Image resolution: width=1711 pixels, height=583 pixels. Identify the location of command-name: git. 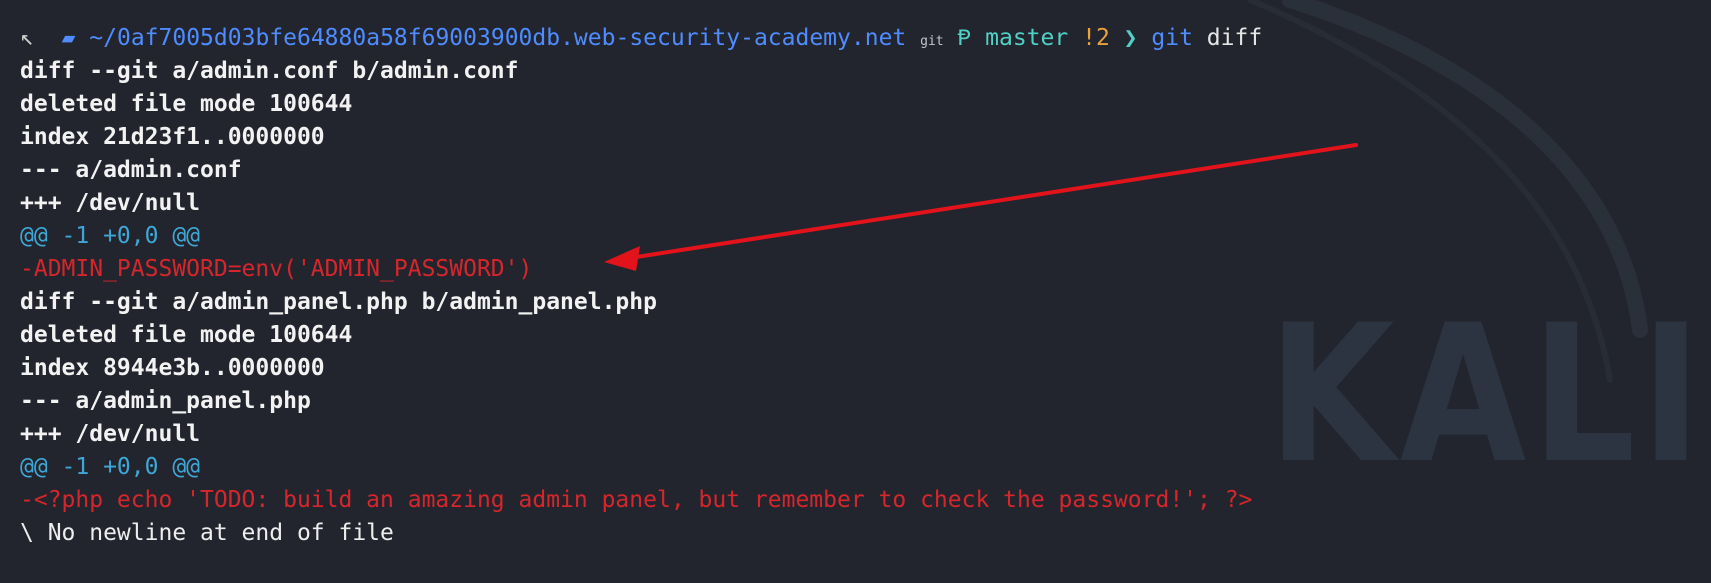
(1172, 38).